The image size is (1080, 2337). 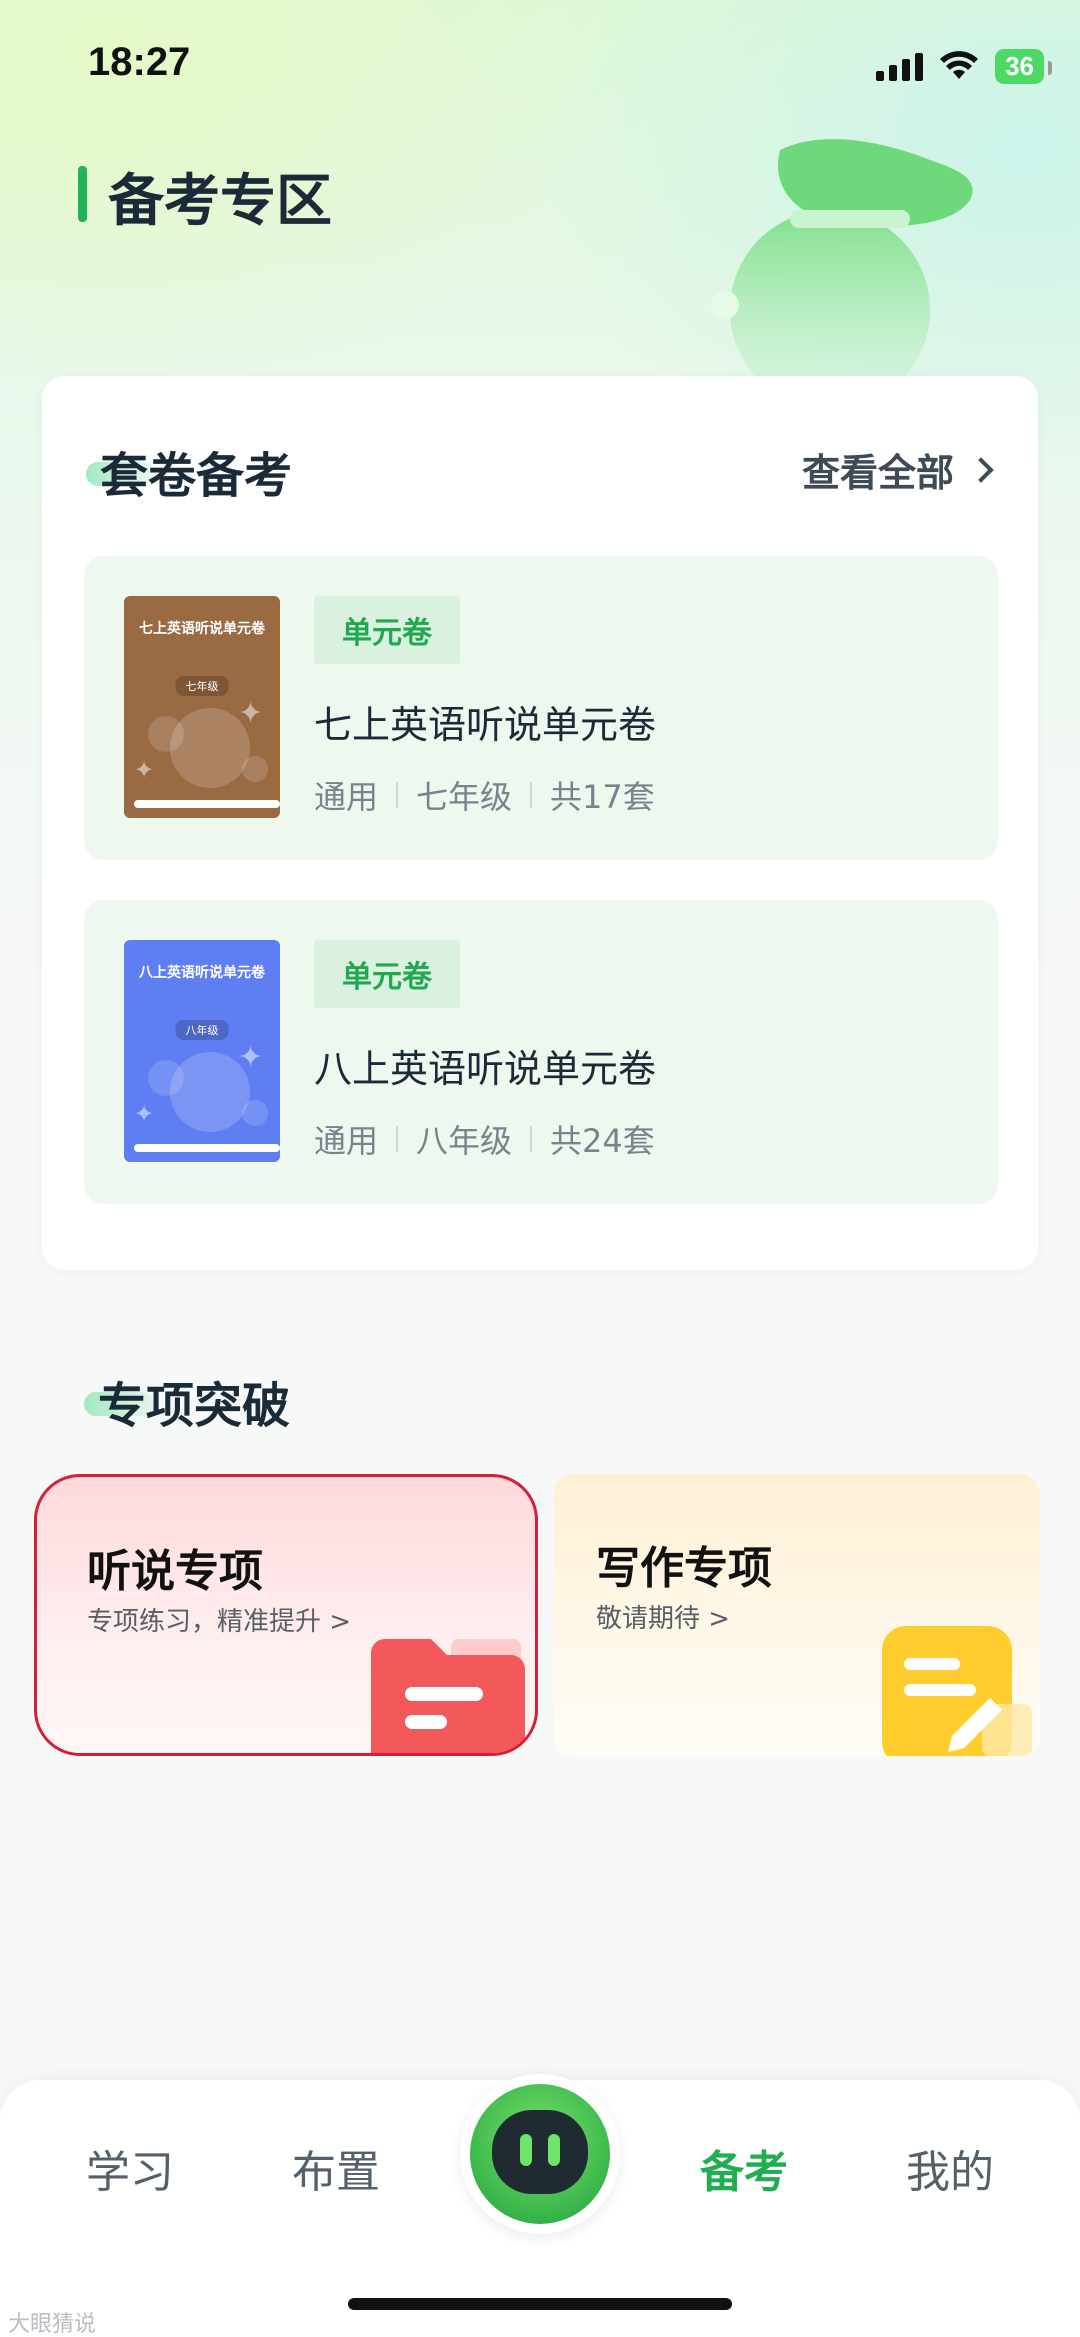 I want to click on cover-grade: 八年级, so click(x=202, y=1030).